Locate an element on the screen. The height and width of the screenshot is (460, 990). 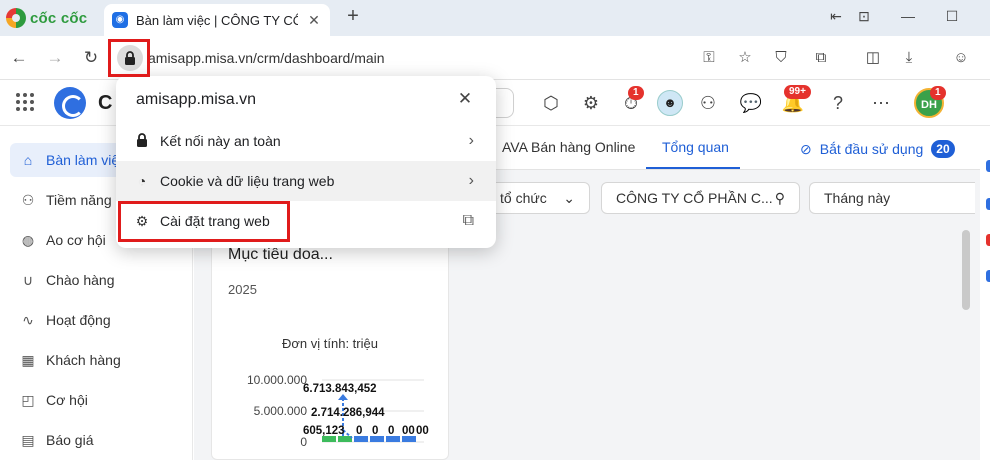
highlight-box-site-info is located at coordinates (129, 58).